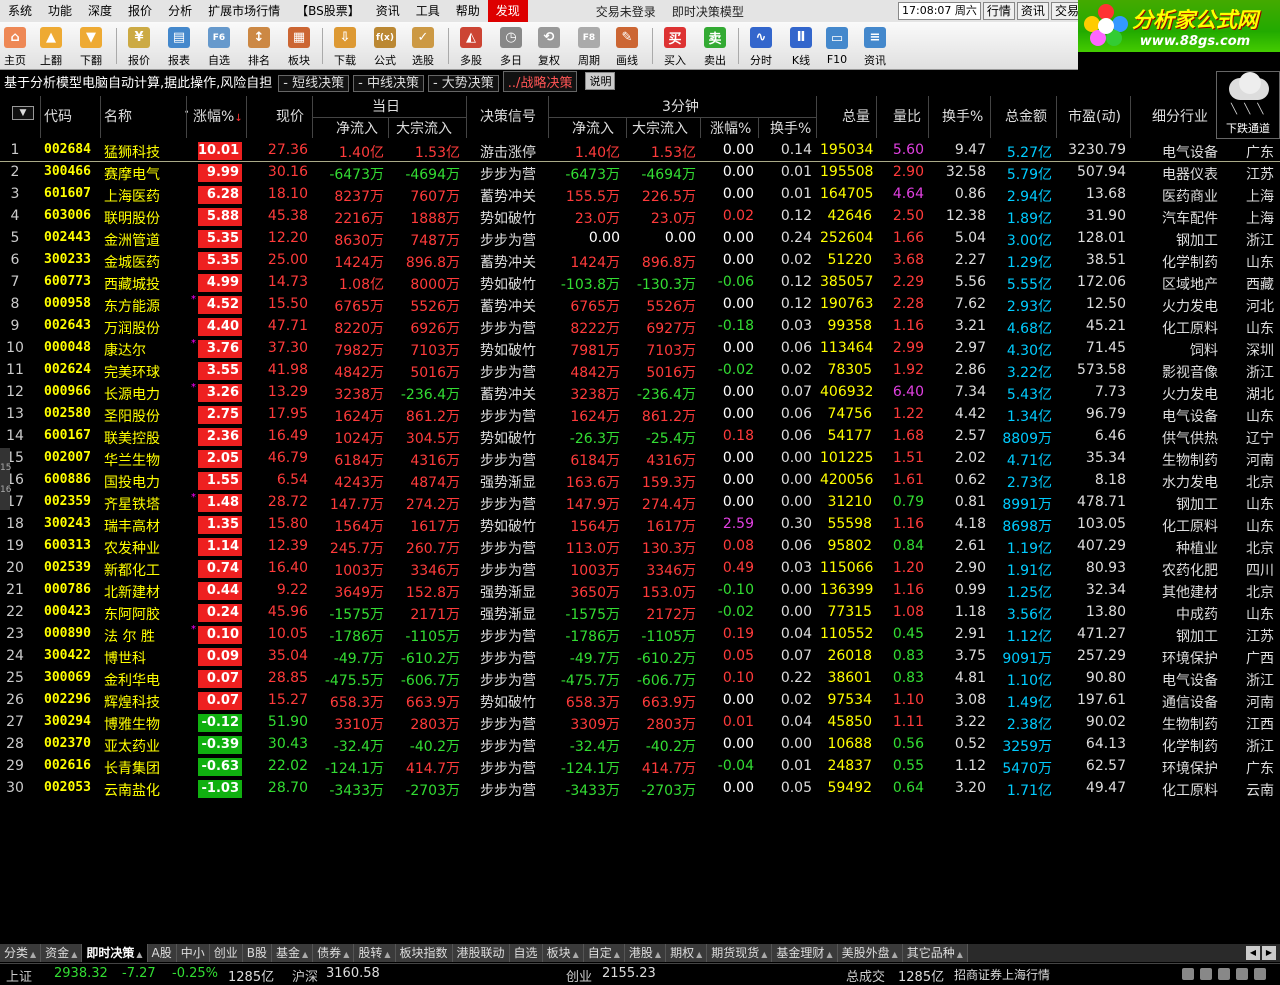 Image resolution: width=1280 pixels, height=985 pixels. What do you see at coordinates (1094, 116) in the screenshot?
I see `header-pe: 市盈(动)` at bounding box center [1094, 116].